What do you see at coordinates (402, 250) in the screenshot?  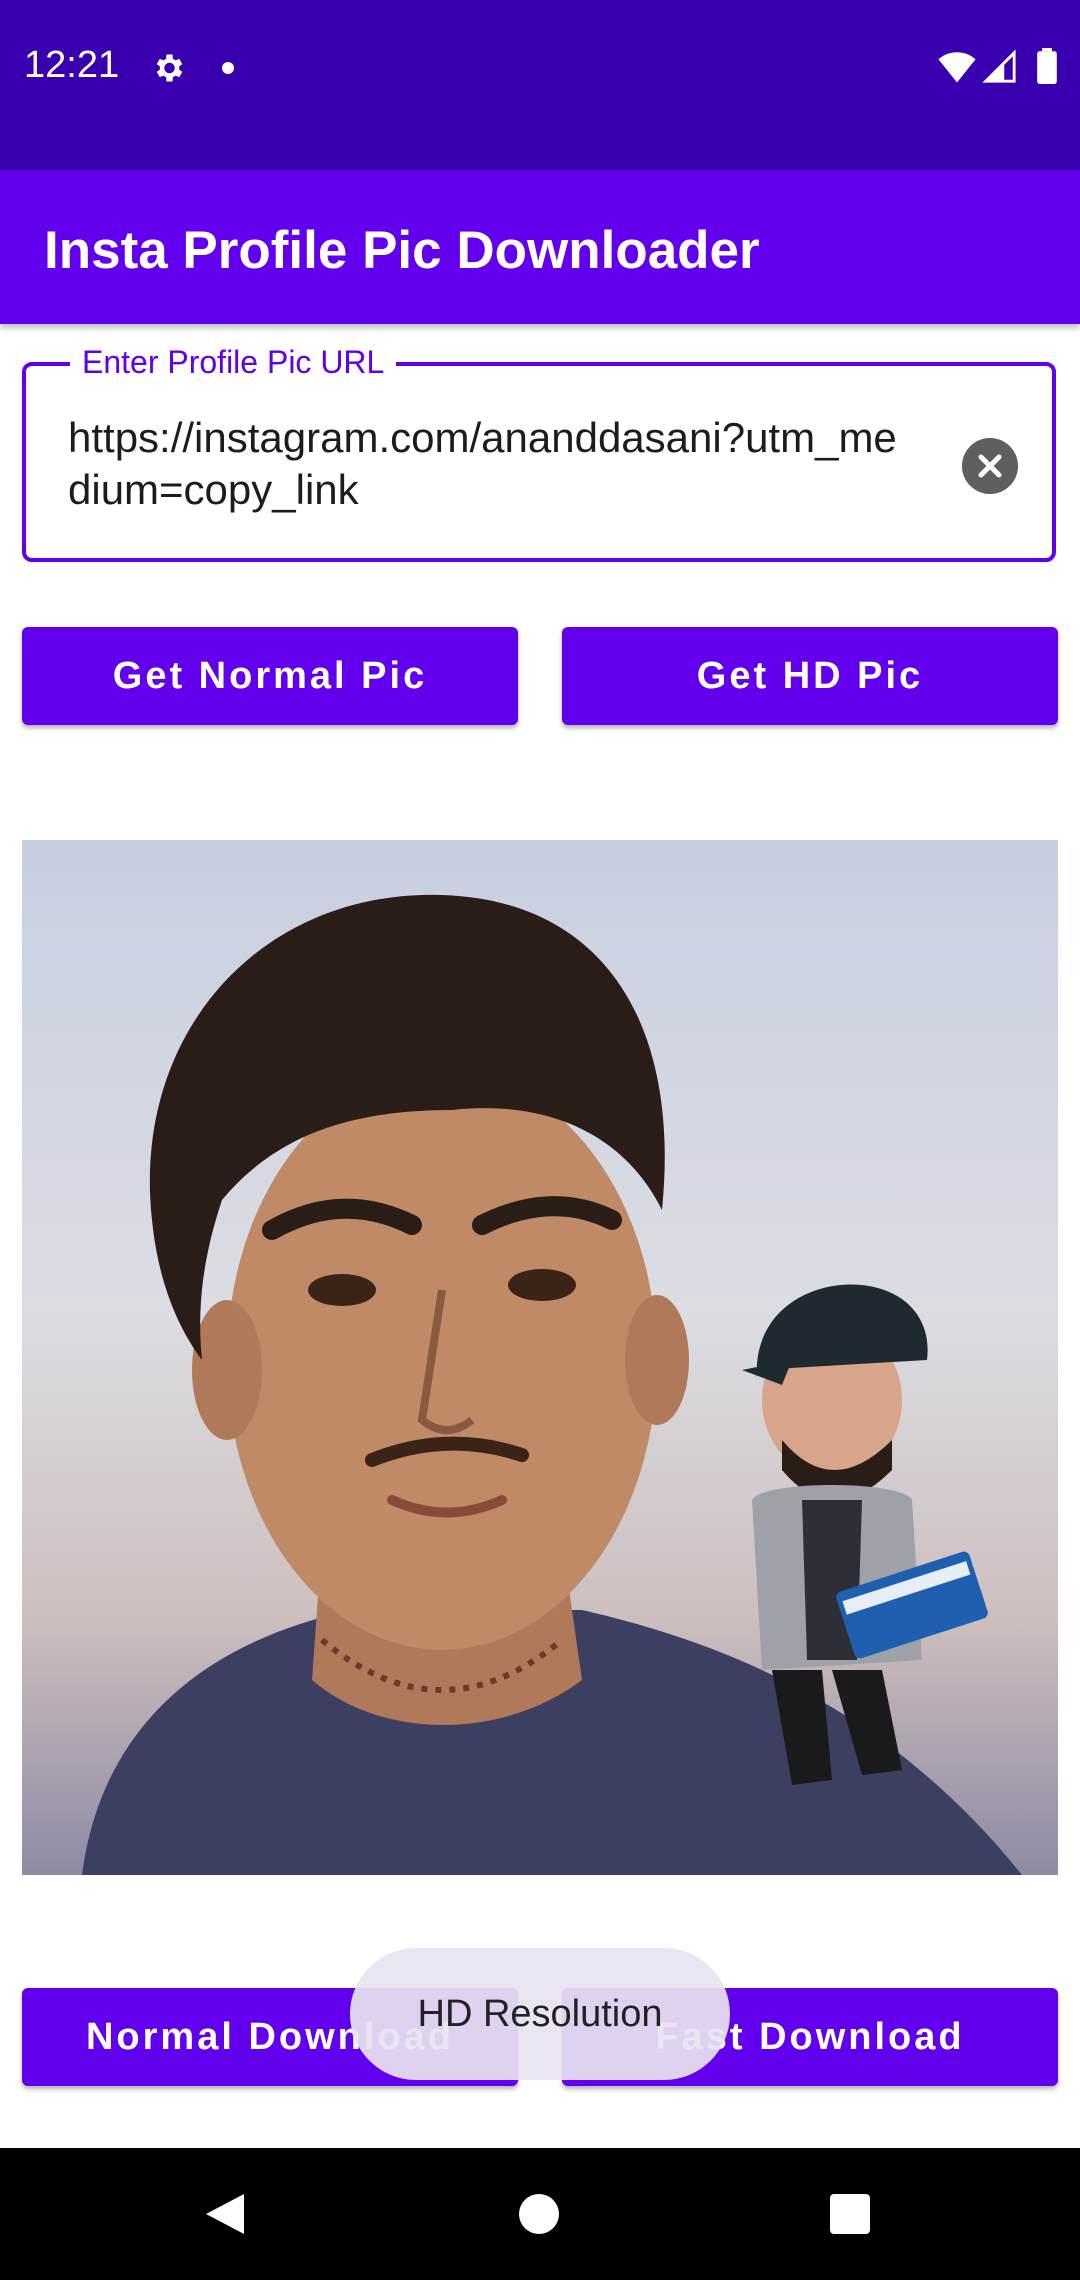 I see `app-title: Insta Profile Pic Downloader` at bounding box center [402, 250].